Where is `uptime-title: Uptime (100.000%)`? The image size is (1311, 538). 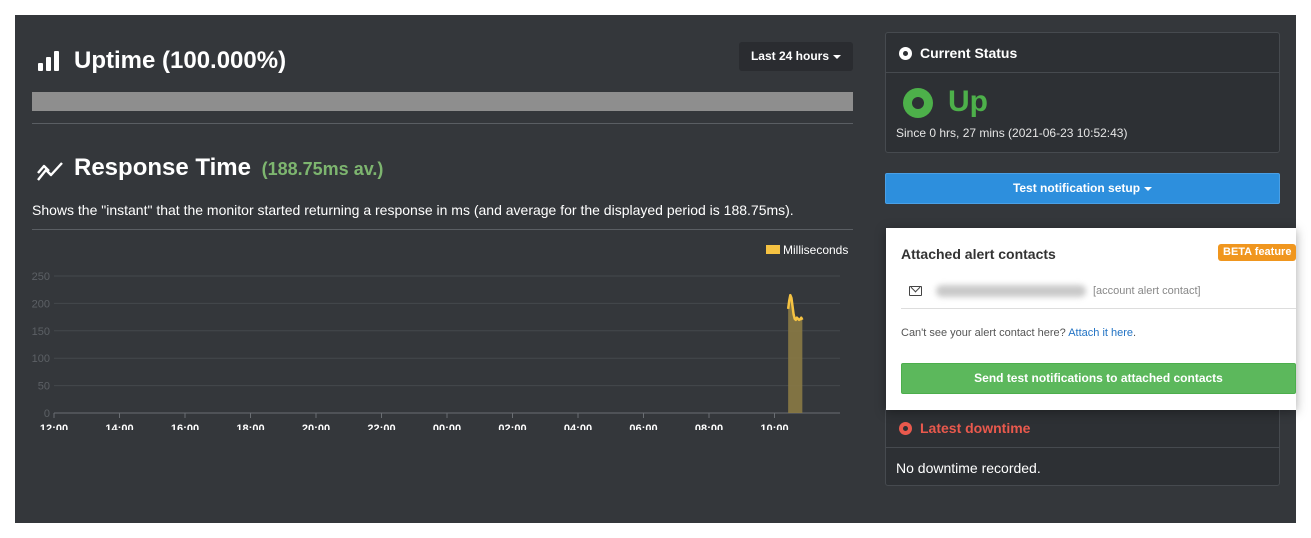
uptime-title: Uptime (100.000%) is located at coordinates (180, 60).